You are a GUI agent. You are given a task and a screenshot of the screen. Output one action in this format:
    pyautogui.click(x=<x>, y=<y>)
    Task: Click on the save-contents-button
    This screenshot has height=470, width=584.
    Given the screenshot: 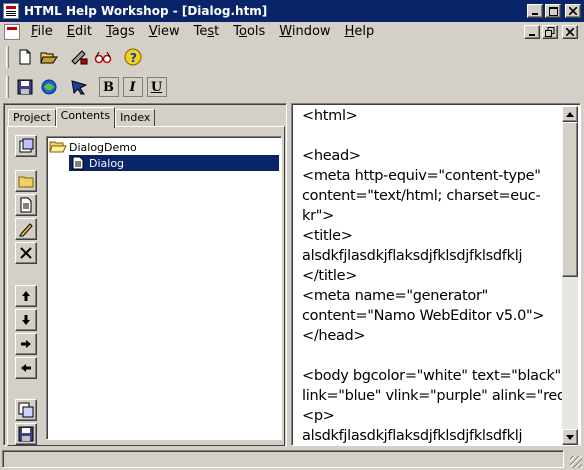 What is the action you would take?
    pyautogui.click(x=26, y=434)
    